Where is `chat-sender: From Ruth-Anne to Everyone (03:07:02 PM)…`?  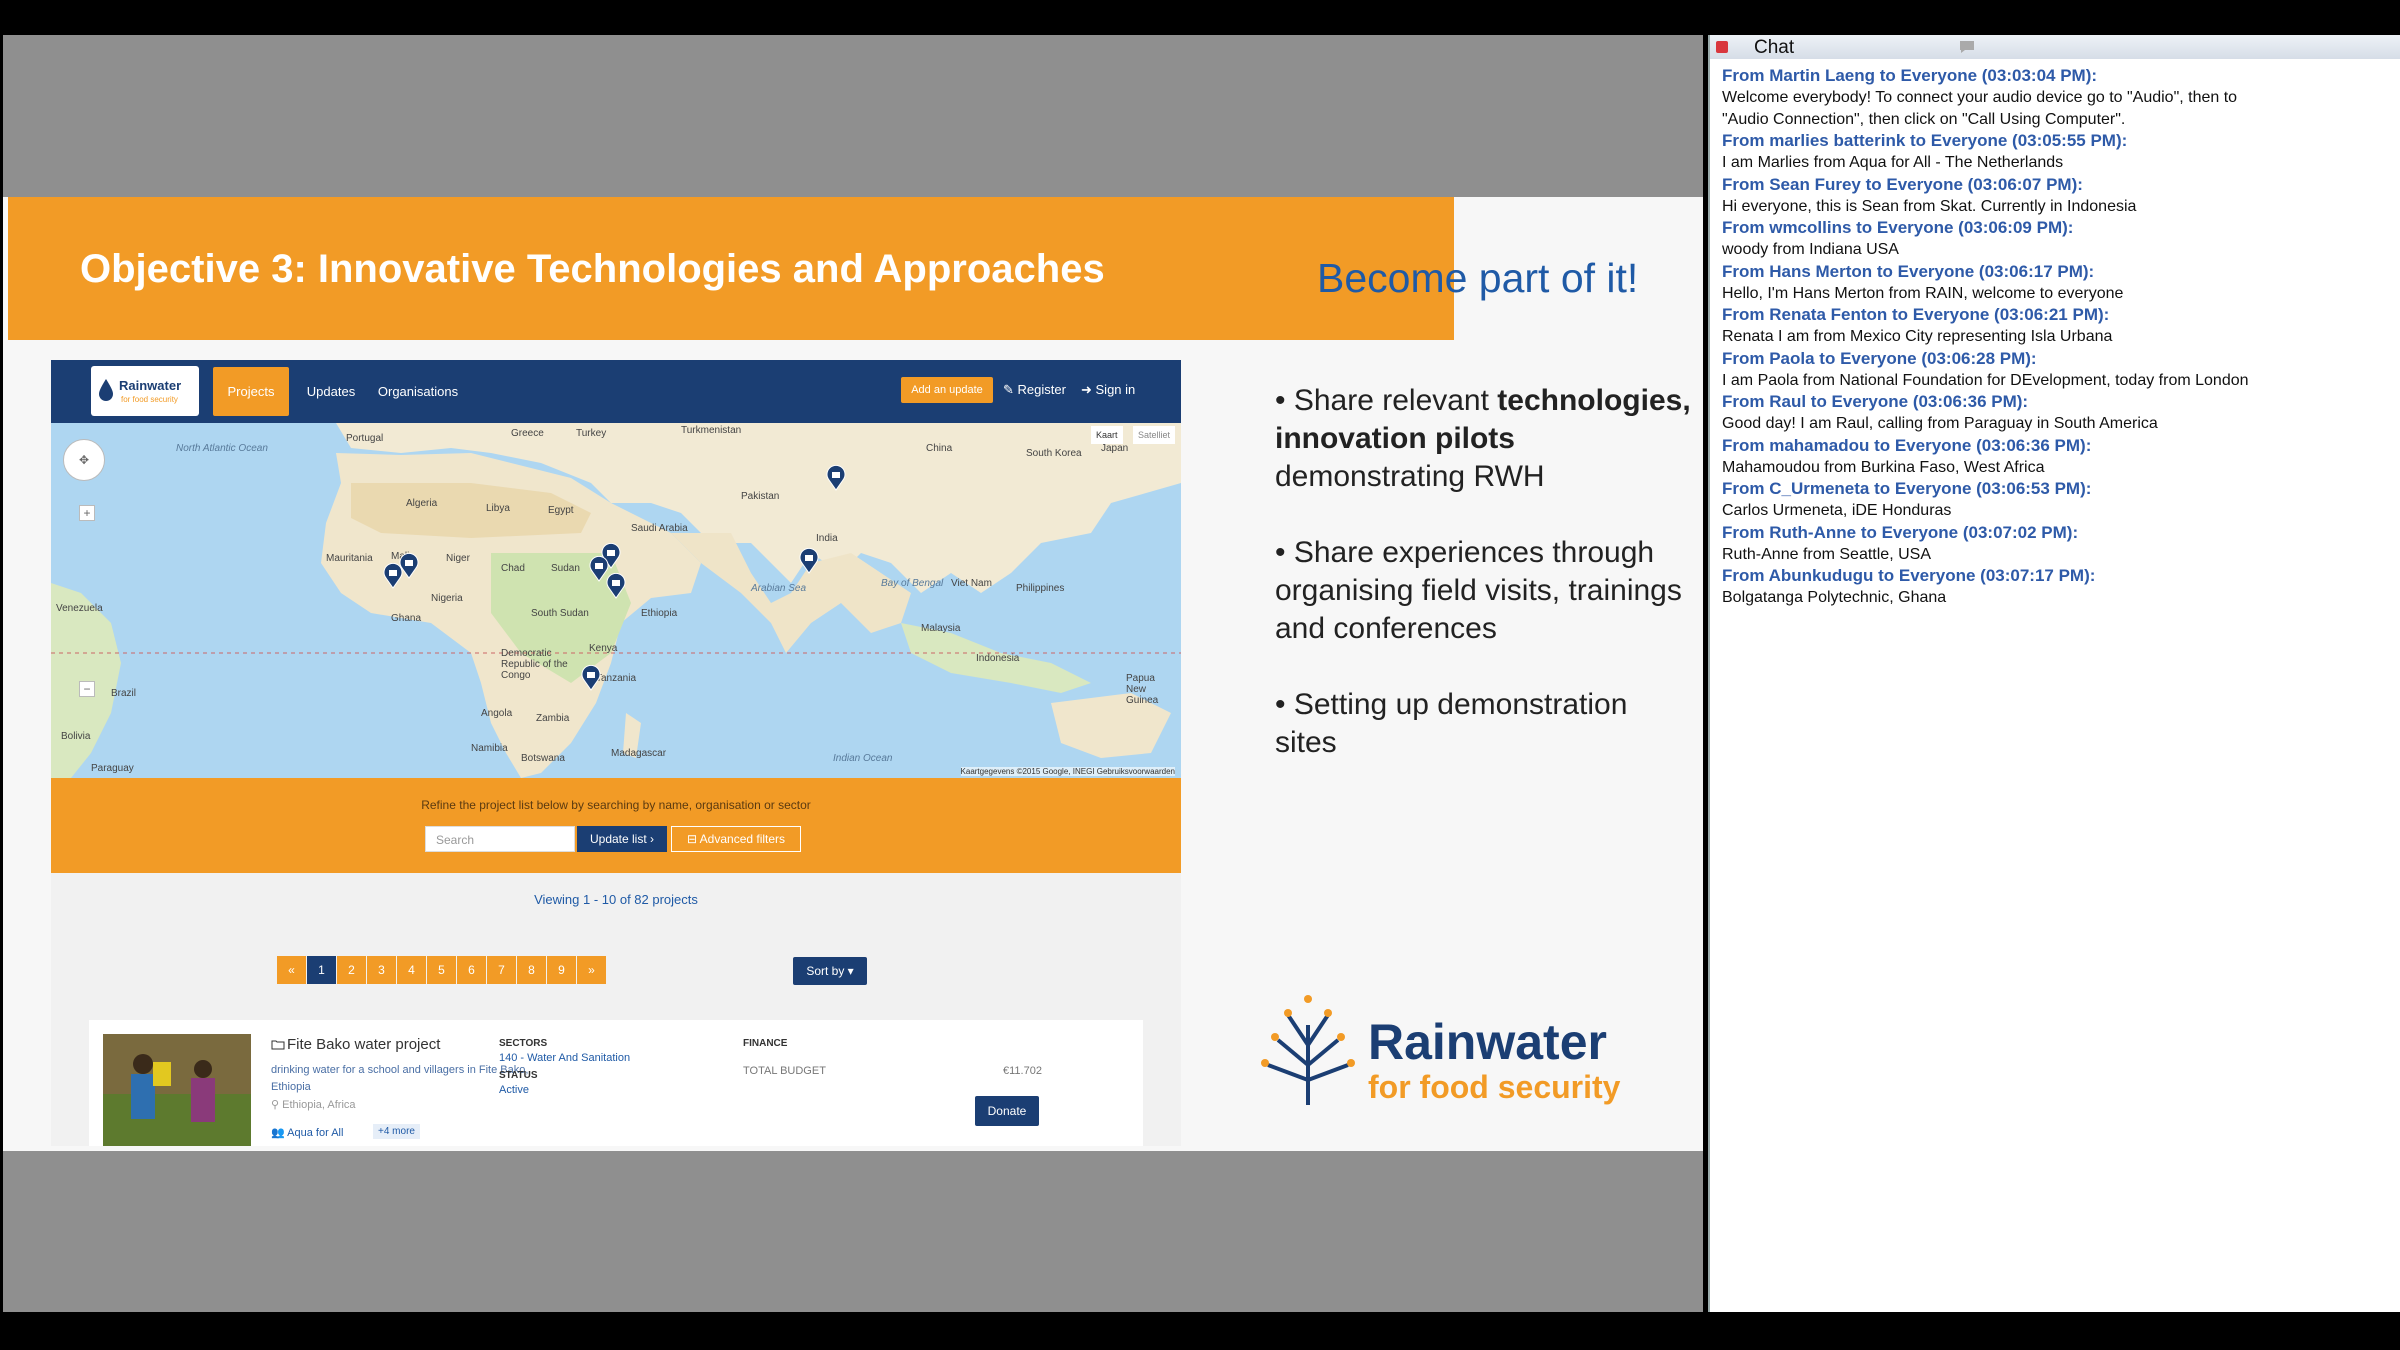
chat-sender: From Ruth-Anne to Everyone (03:07:02 PM)… is located at coordinates (1900, 532).